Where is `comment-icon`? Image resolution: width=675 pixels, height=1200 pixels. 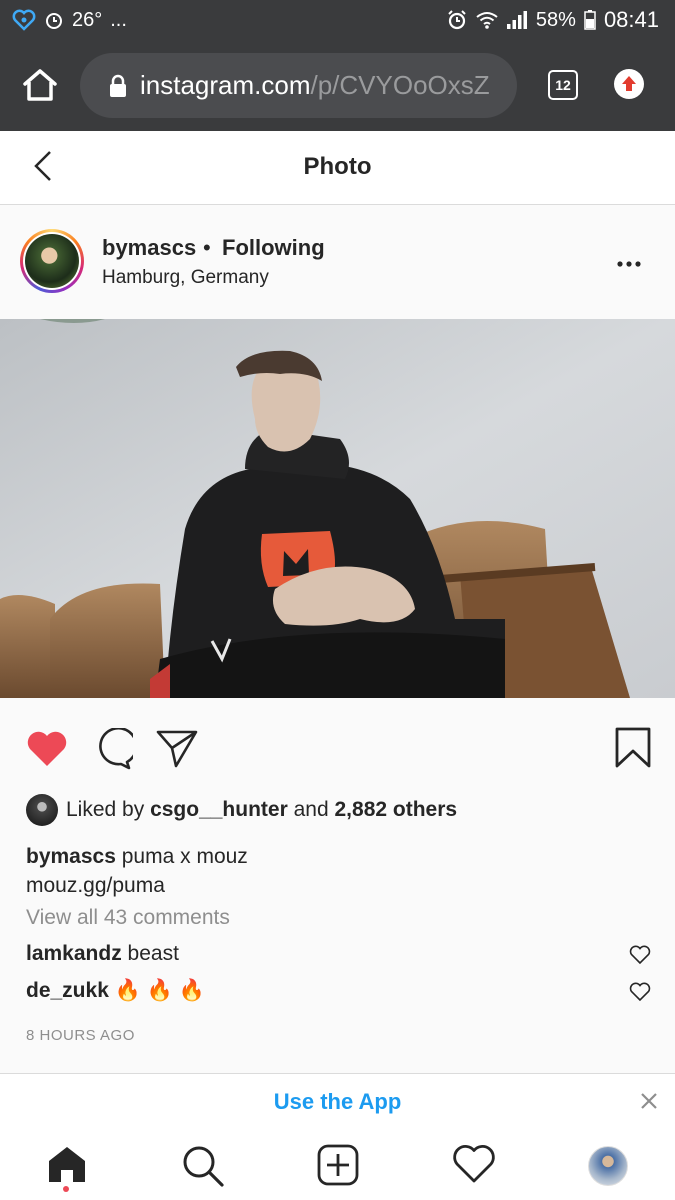 comment-icon is located at coordinates (114, 750).